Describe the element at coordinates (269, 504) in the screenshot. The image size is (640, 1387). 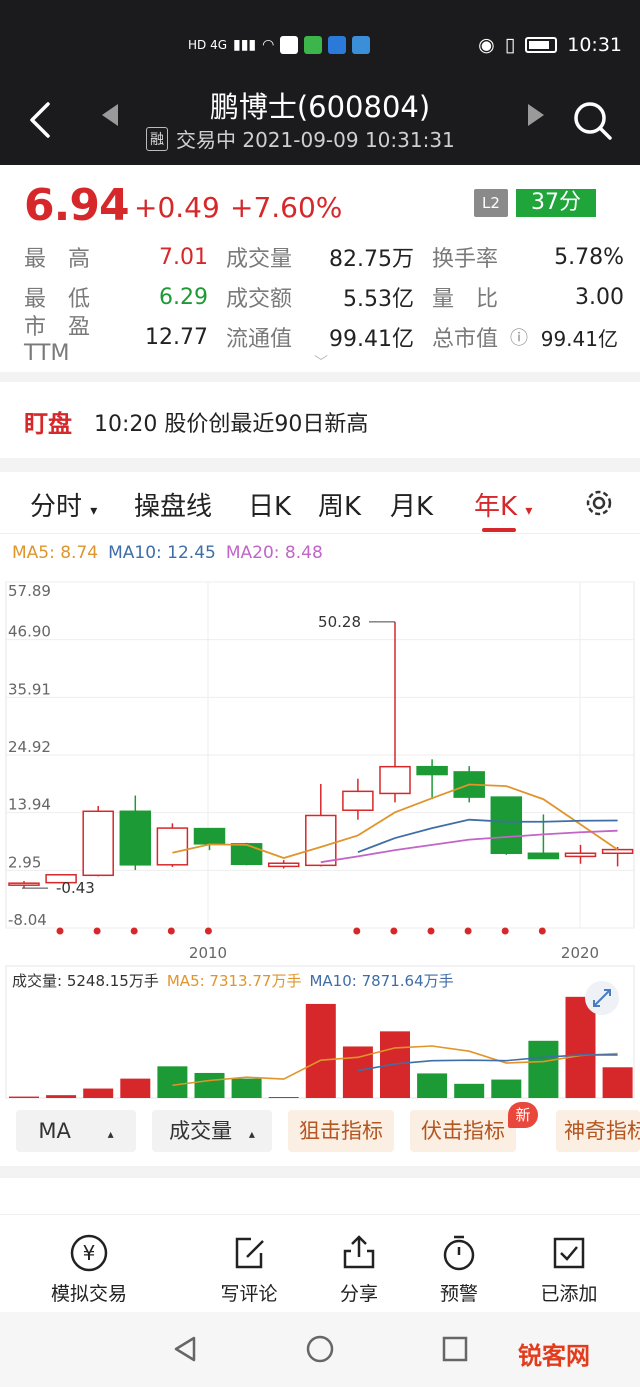
I see `tab-daily-k: 日K` at that location.